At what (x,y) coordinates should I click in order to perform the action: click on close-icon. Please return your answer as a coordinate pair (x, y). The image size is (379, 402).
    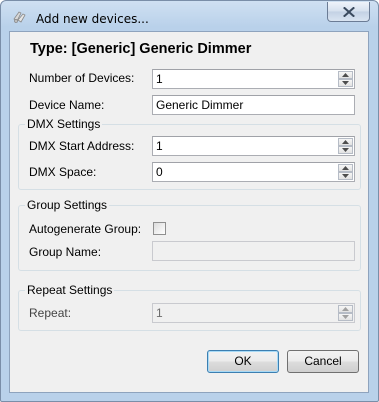
    Looking at the image, I should click on (348, 11).